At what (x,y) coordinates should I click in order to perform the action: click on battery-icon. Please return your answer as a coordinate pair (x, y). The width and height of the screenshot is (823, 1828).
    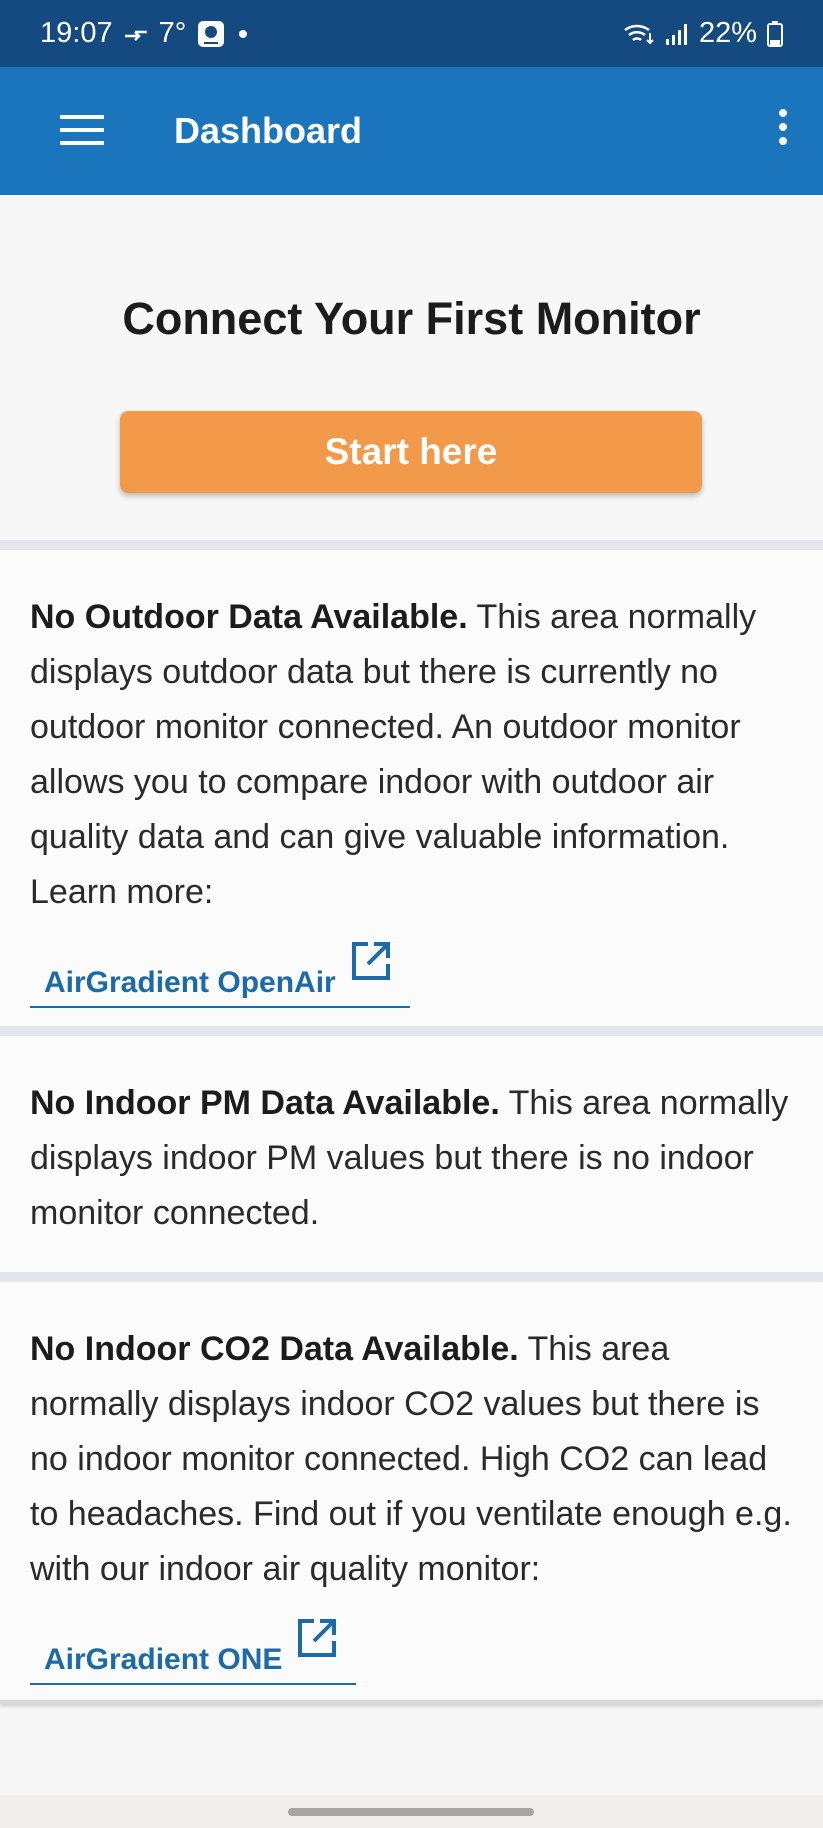
    Looking at the image, I should click on (775, 33).